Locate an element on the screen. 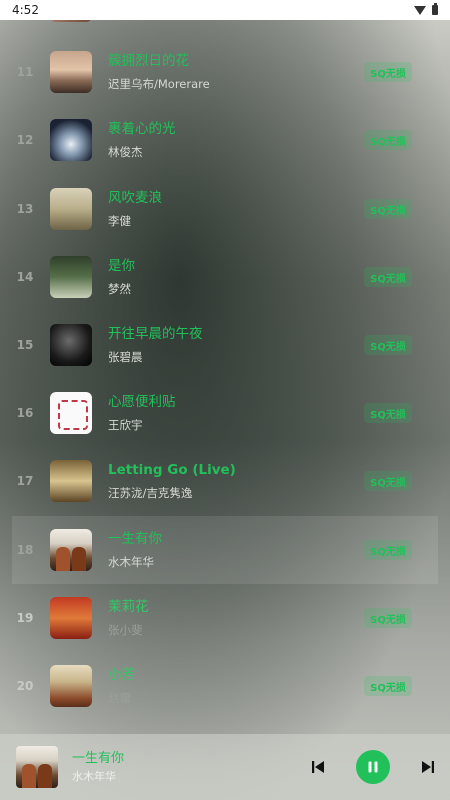  track-index: 13 is located at coordinates (25, 209).